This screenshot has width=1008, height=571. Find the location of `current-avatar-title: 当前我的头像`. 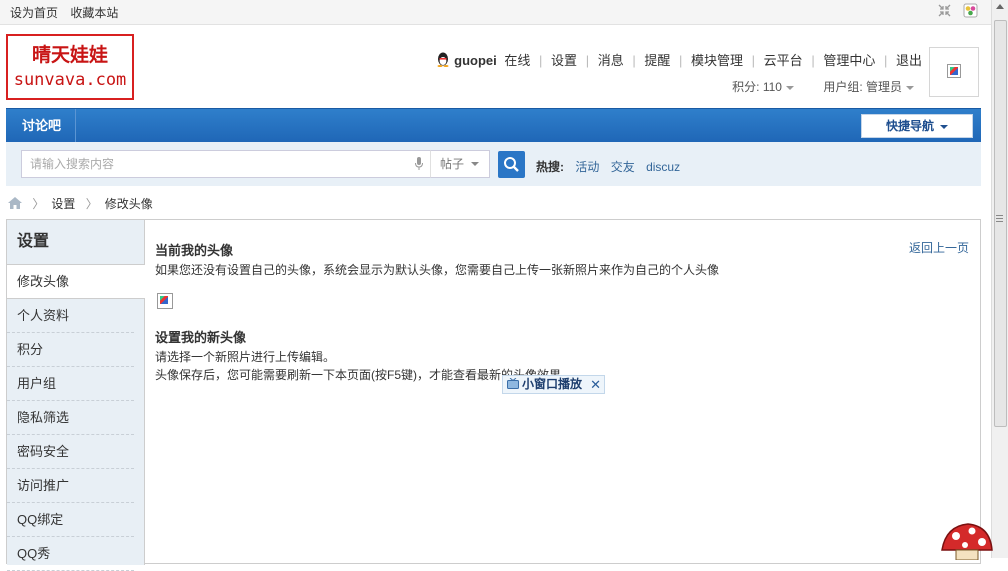

current-avatar-title: 当前我的头像 is located at coordinates (194, 250).